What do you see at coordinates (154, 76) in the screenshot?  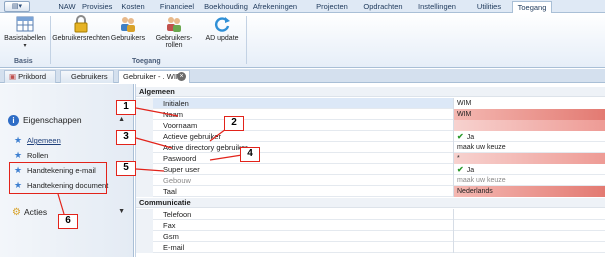 I see `doc-tab-gebruiker-wim: Gebruiker - . WIM ×` at bounding box center [154, 76].